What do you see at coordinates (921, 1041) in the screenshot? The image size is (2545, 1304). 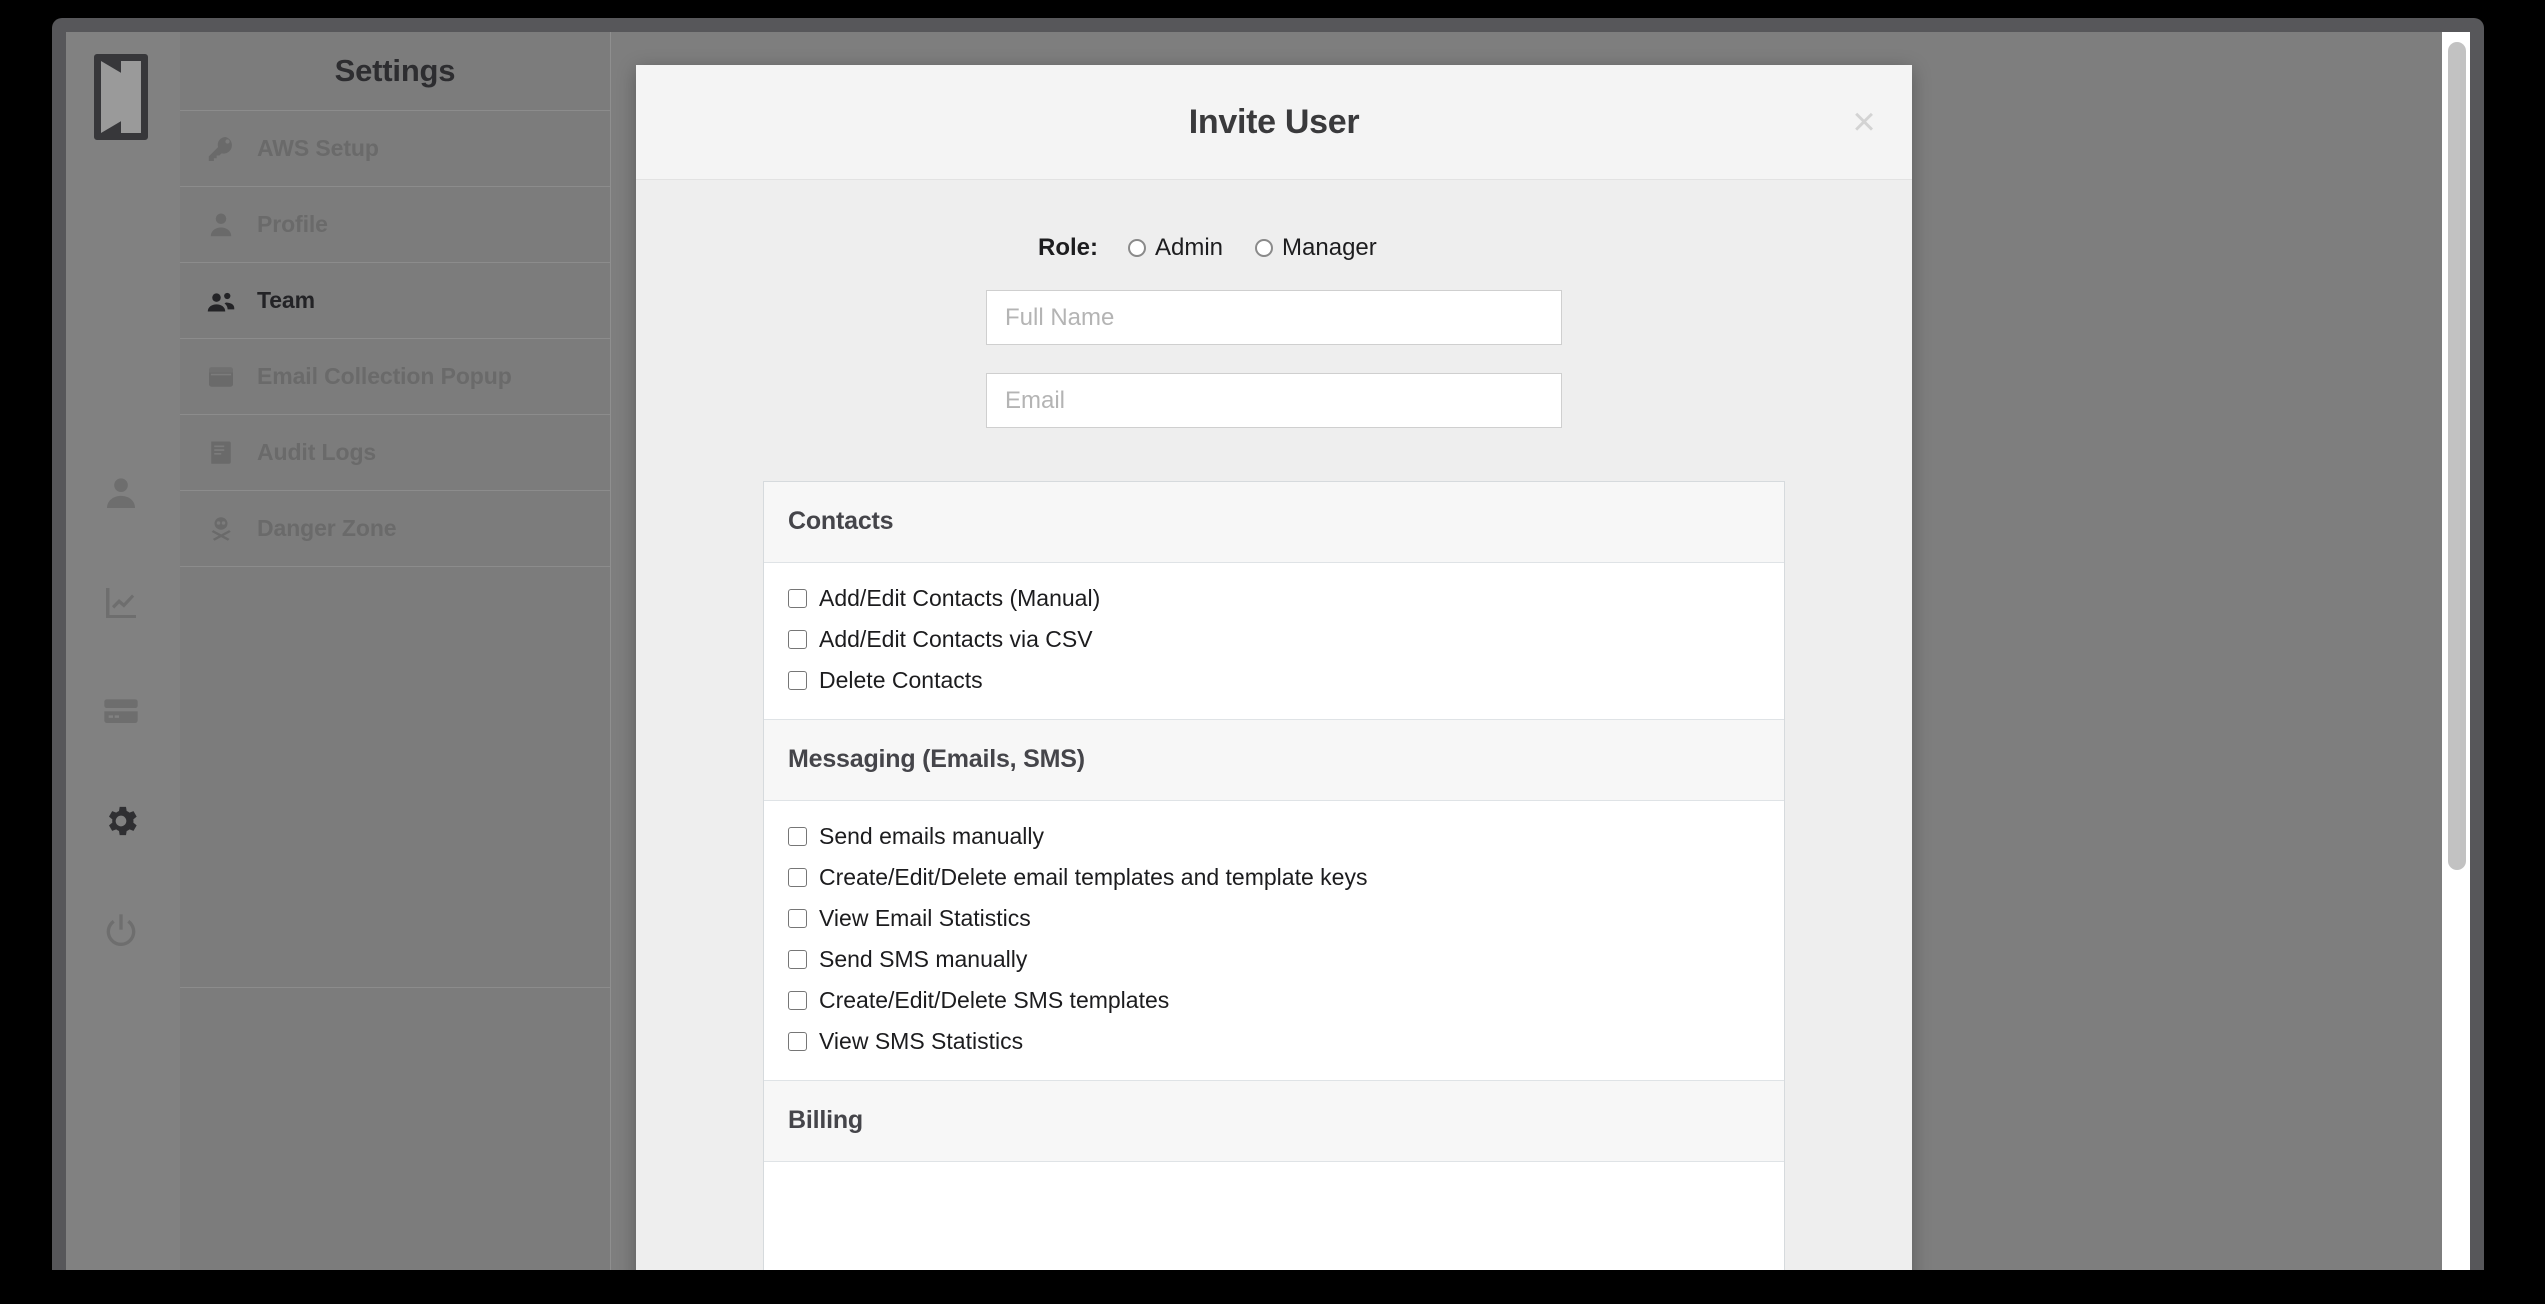 I see `permission-label: View SMS Statistics` at bounding box center [921, 1041].